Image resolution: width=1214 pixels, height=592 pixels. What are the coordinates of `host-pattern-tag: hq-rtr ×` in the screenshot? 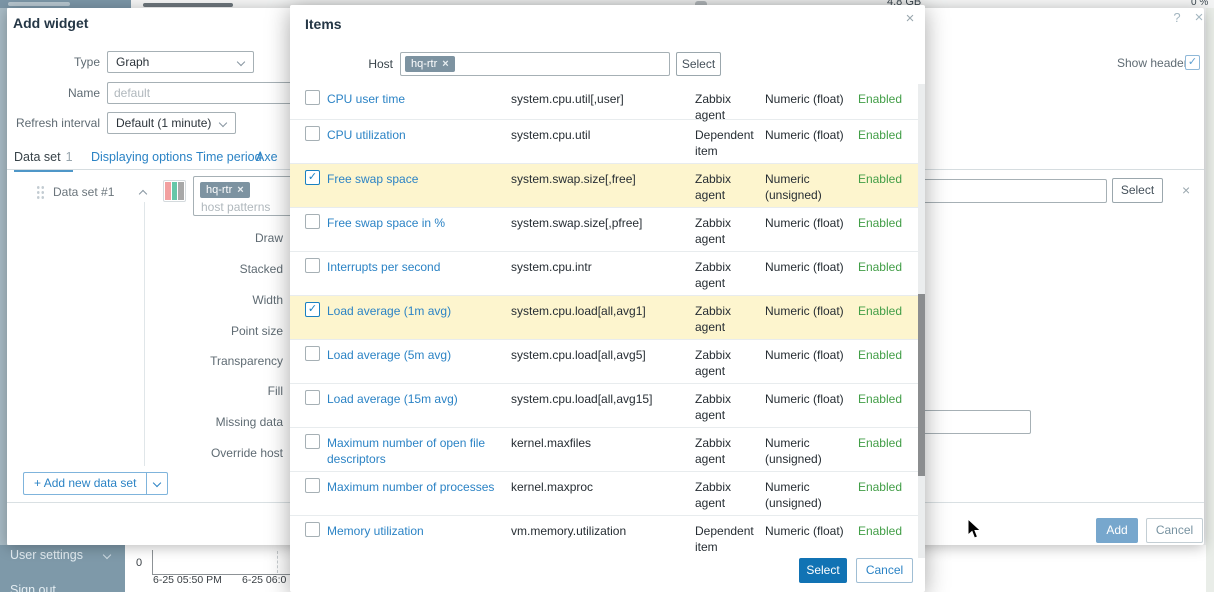 It's located at (225, 190).